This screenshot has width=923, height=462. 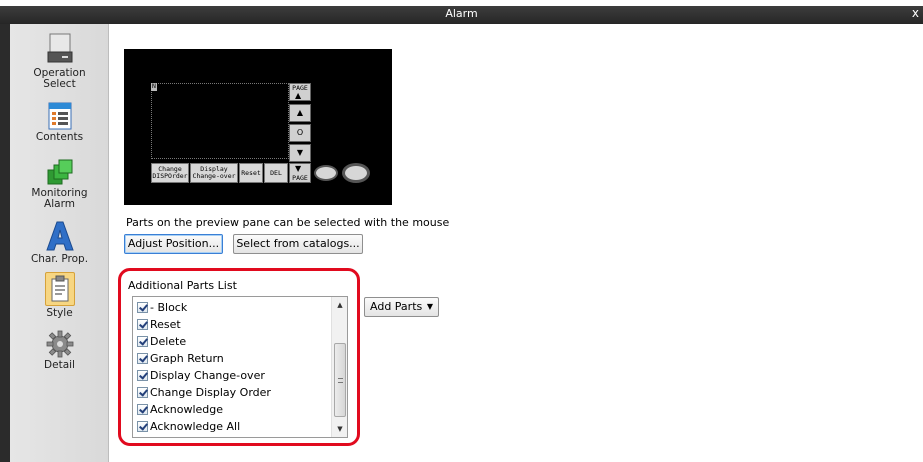 I want to click on list-item: Reset, so click(x=159, y=324).